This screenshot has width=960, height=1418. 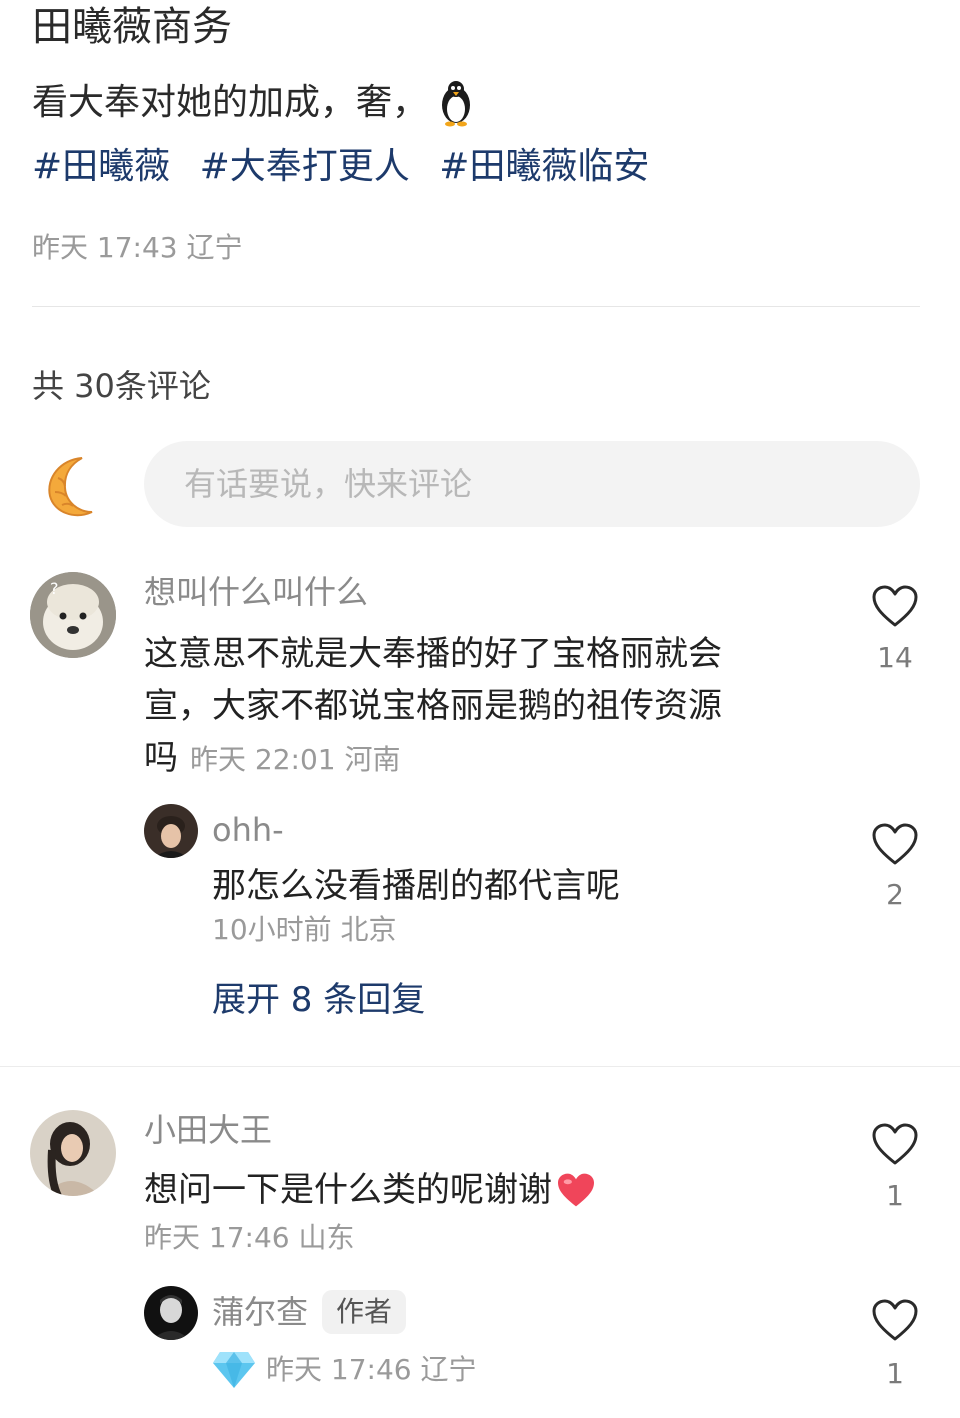 What do you see at coordinates (230, 102) in the screenshot?
I see `post-body-text: 看大奉对她的加成，奢，` at bounding box center [230, 102].